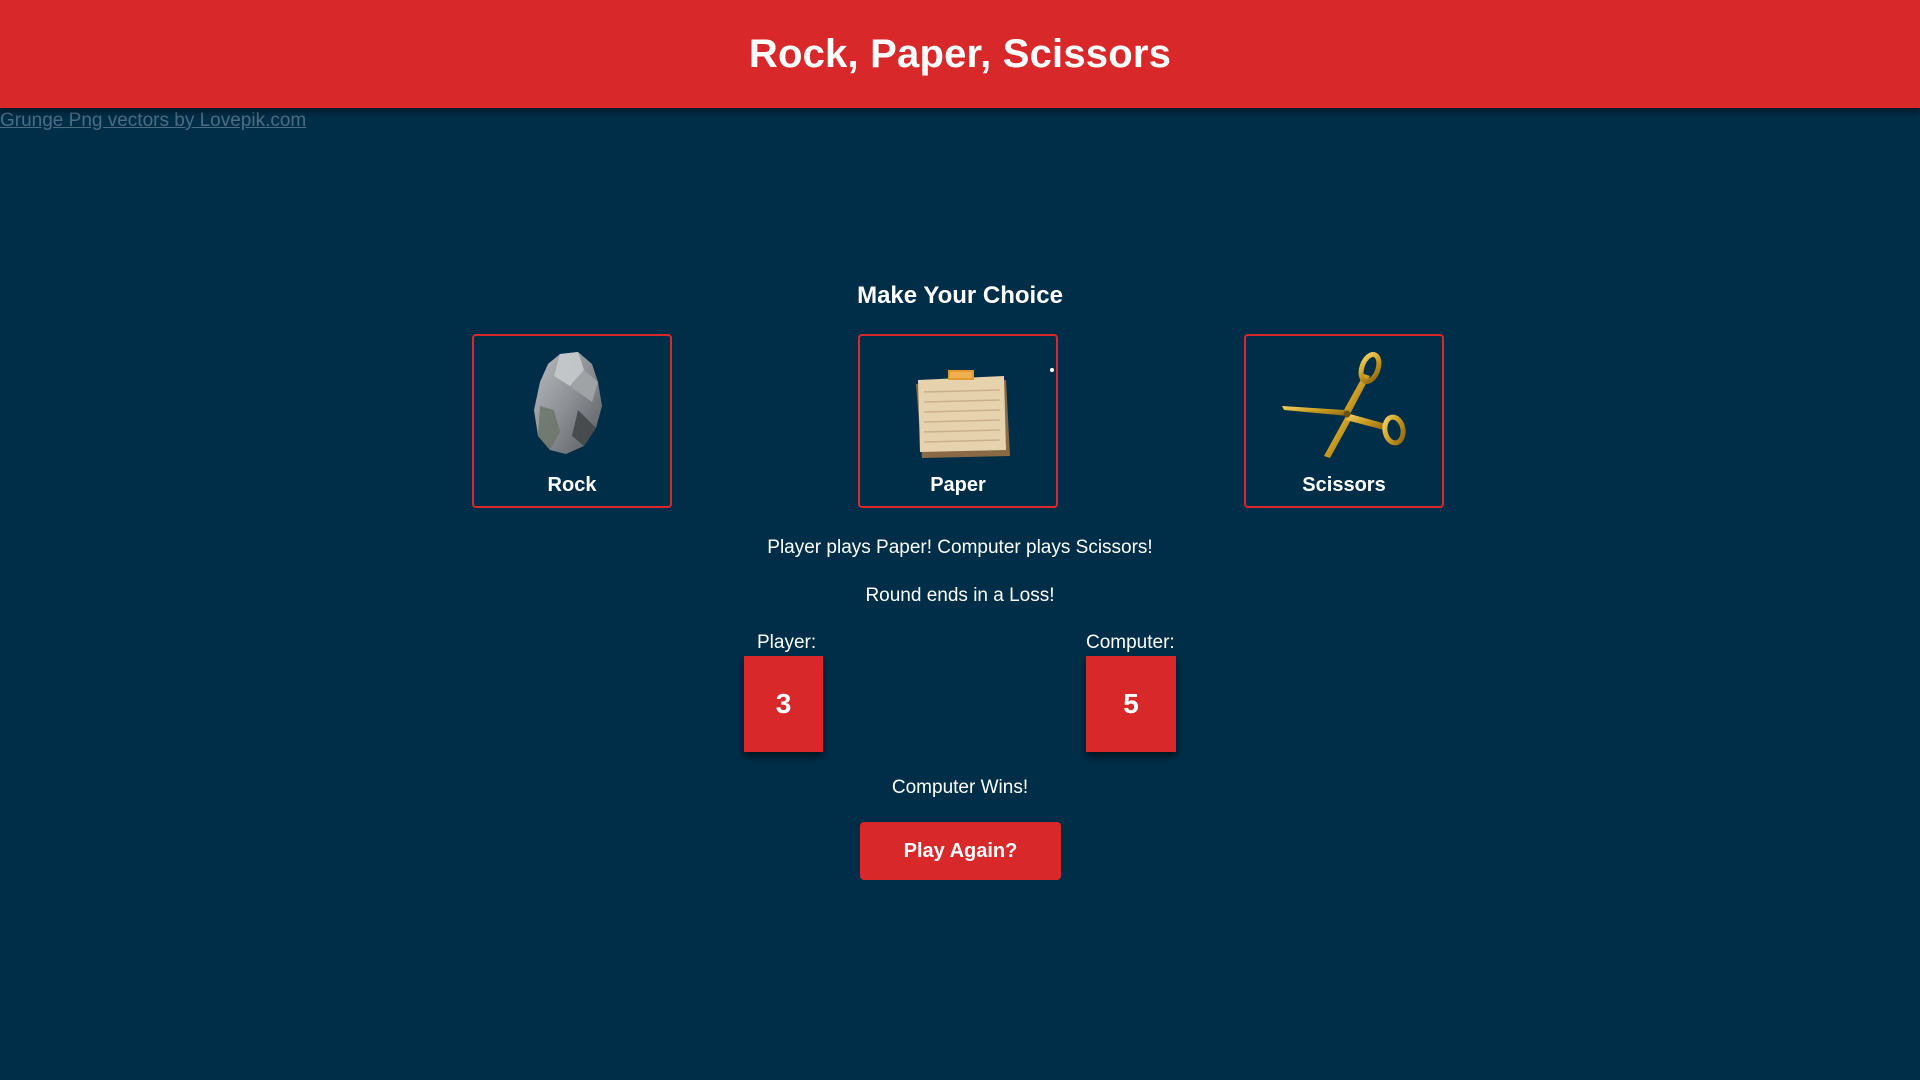 The height and width of the screenshot is (1080, 1920). I want to click on page-header: Rock, Paper, Scissors, so click(960, 54).